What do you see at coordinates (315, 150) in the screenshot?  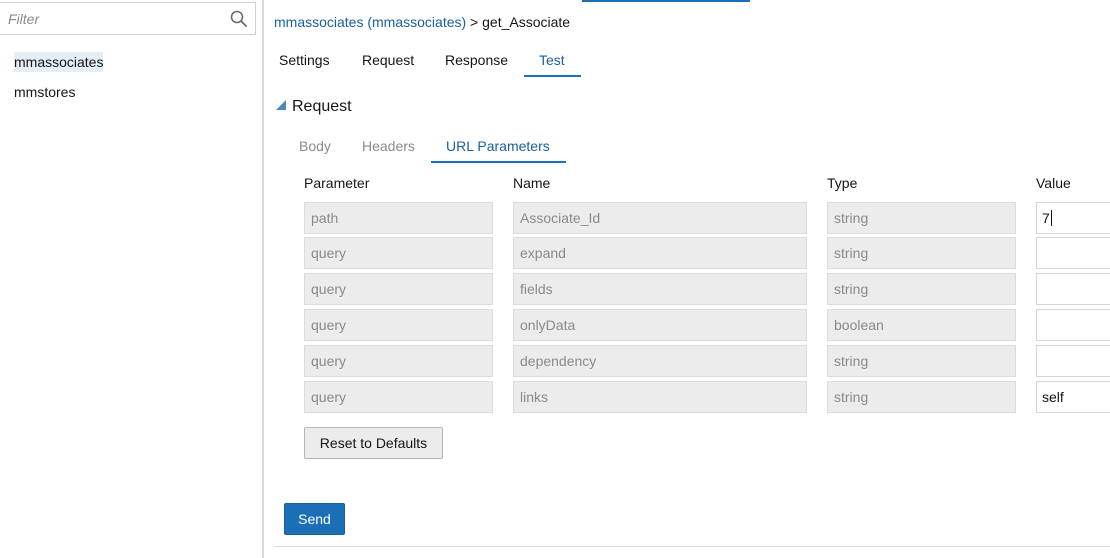 I see `tab-body: Body` at bounding box center [315, 150].